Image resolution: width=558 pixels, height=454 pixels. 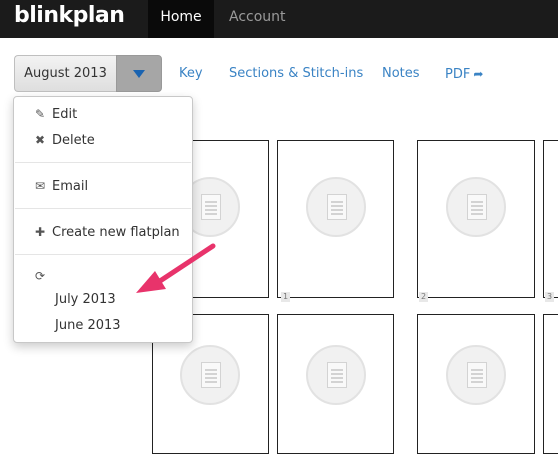 I want to click on chevron-down-icon, so click(x=139, y=74).